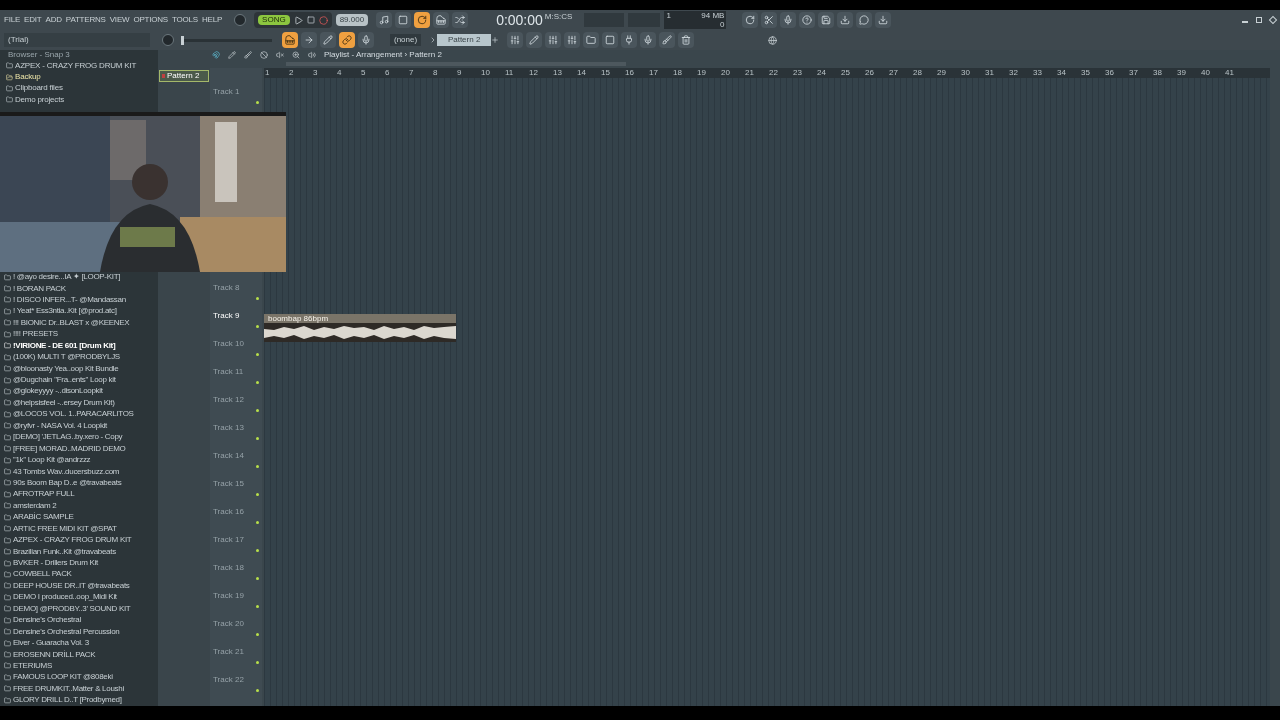 Image resolution: width=1280 pixels, height=720 pixels. Describe the element at coordinates (79, 368) in the screenshot. I see `browser-folder: @bloonasty Yea..oop Kit Bundle` at that location.